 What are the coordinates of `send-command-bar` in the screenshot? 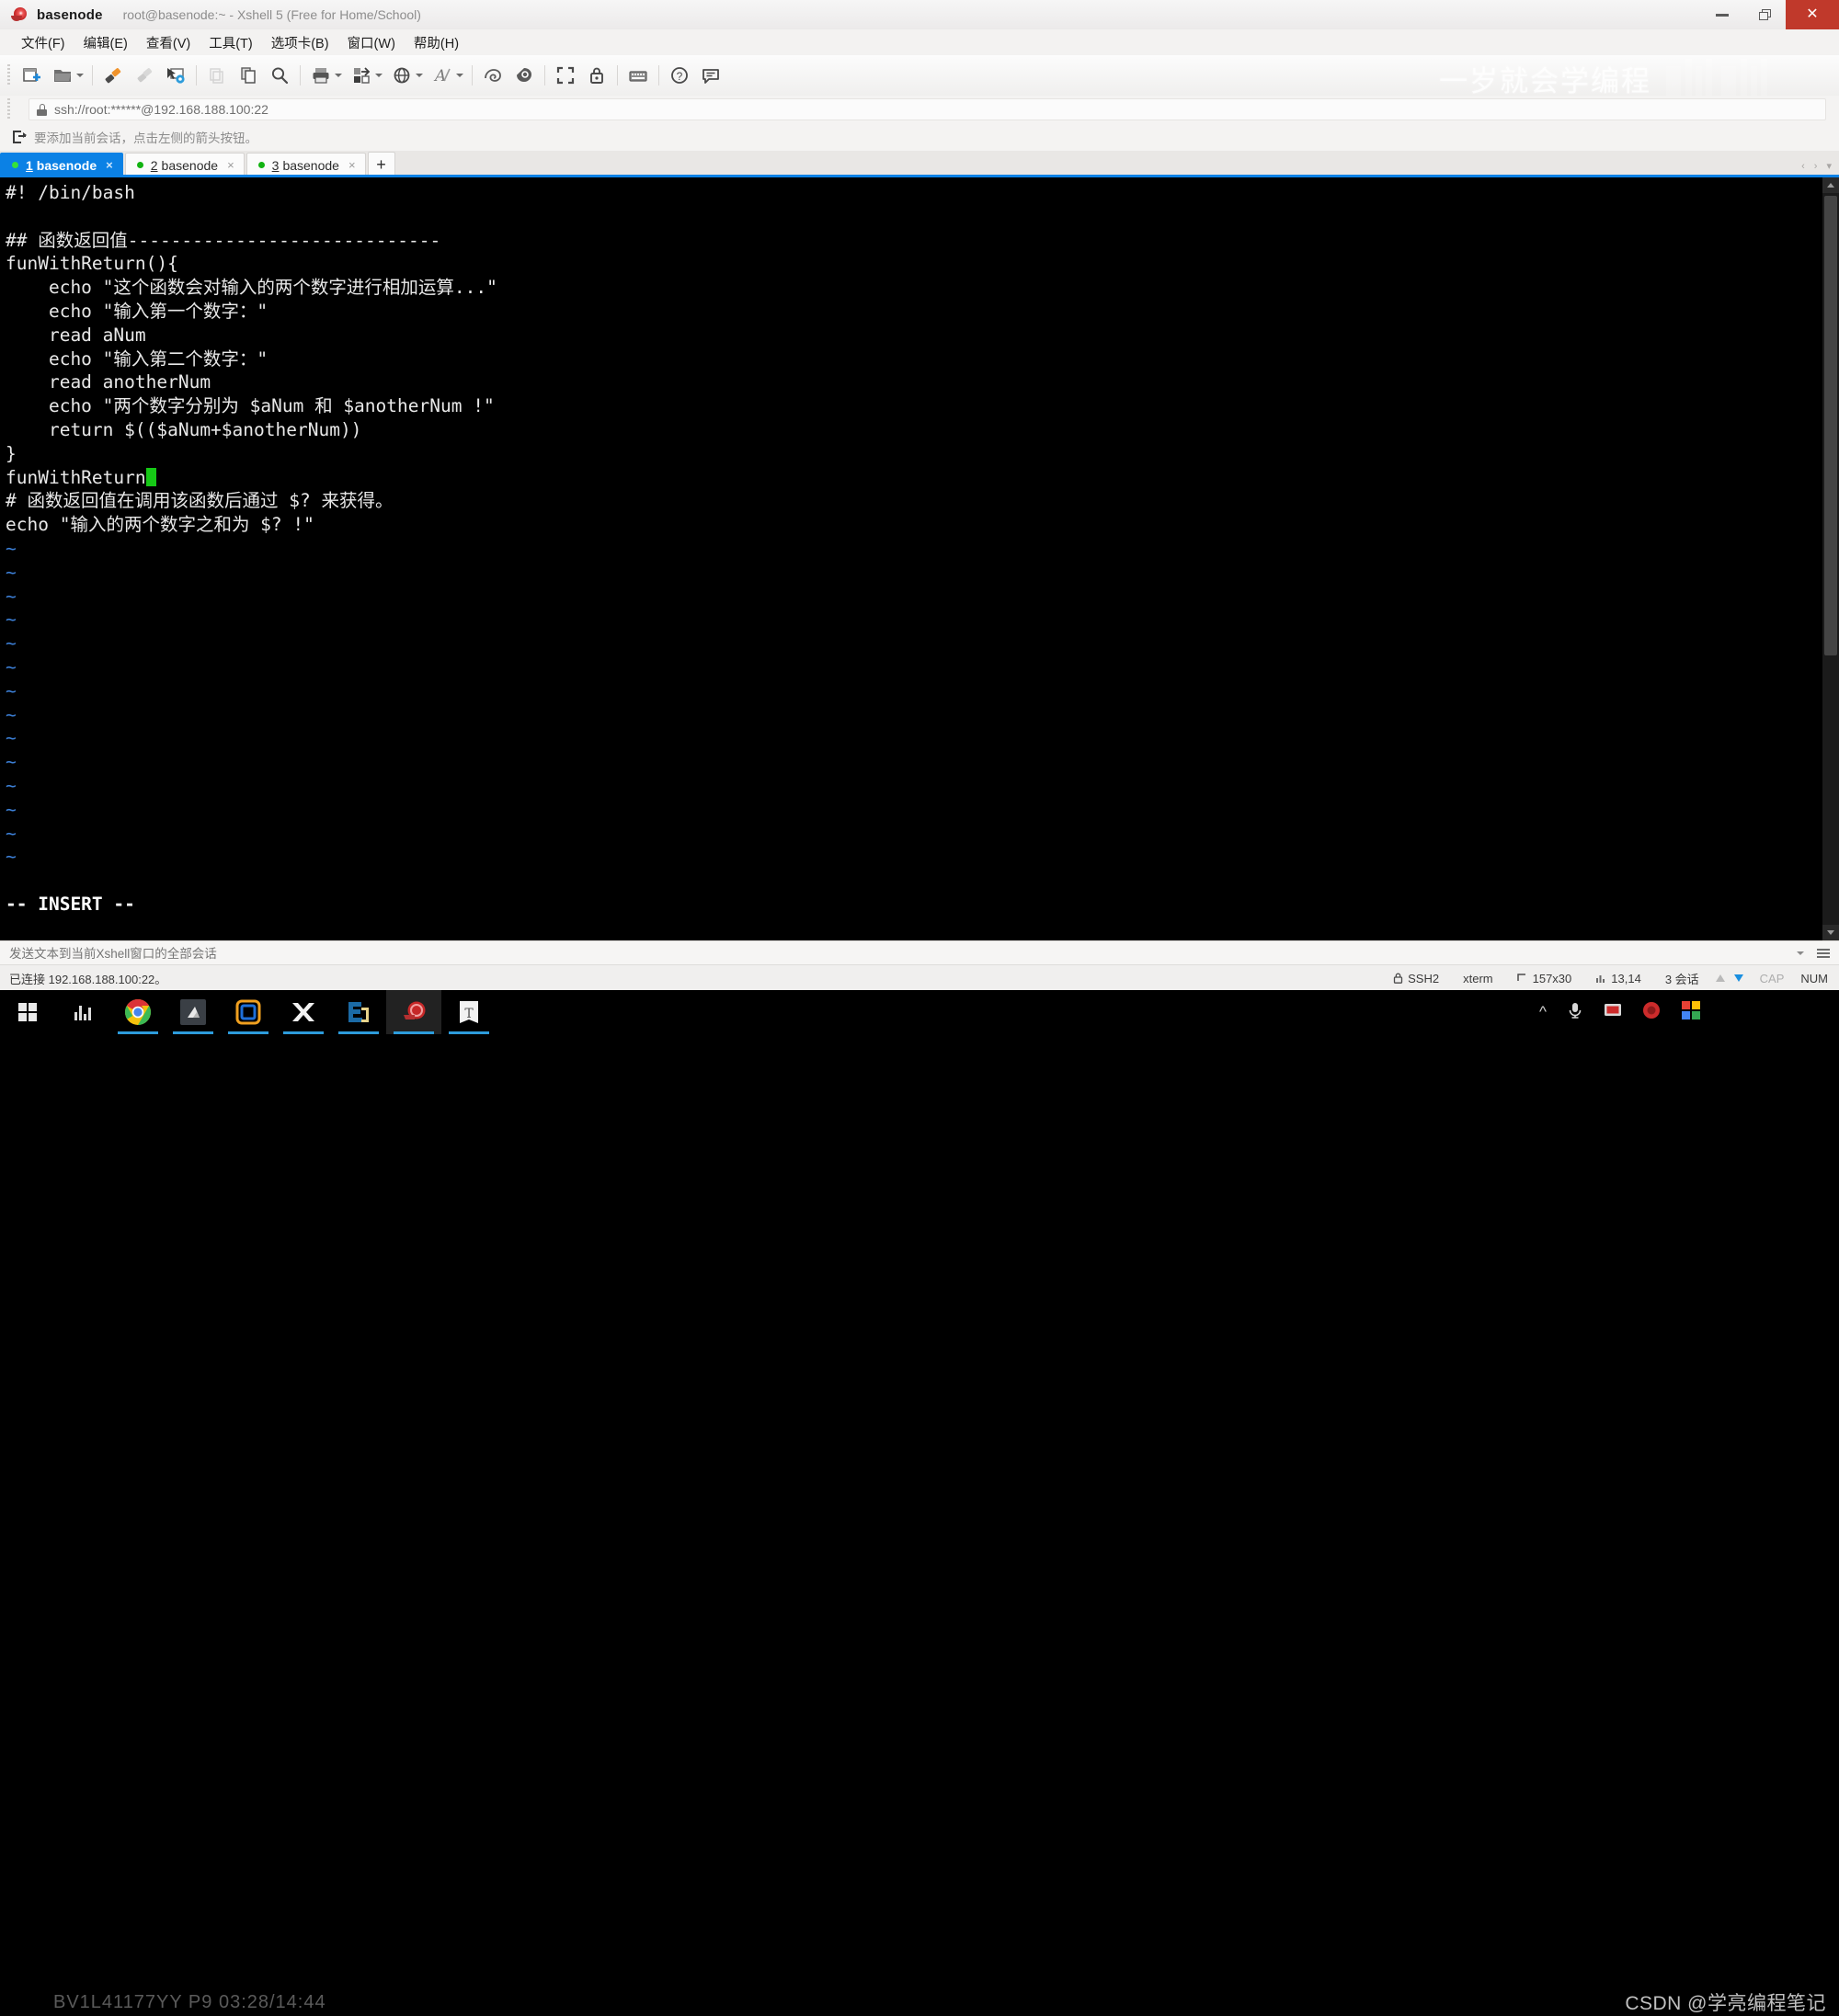 It's located at (920, 952).